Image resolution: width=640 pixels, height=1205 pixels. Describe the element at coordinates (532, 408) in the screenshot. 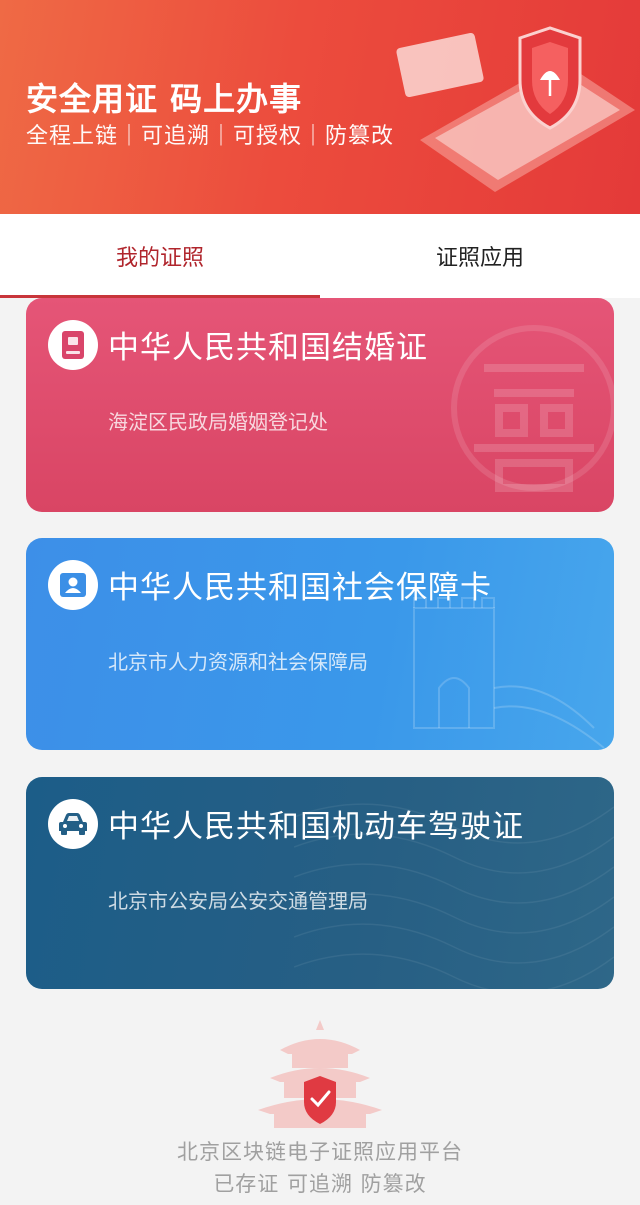

I see `double-happiness-watermark` at that location.